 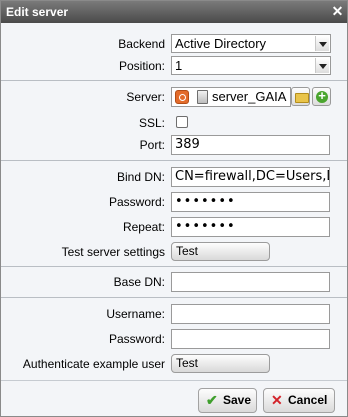 What do you see at coordinates (220, 363) in the screenshot?
I see `auth-example-button: Test` at bounding box center [220, 363].